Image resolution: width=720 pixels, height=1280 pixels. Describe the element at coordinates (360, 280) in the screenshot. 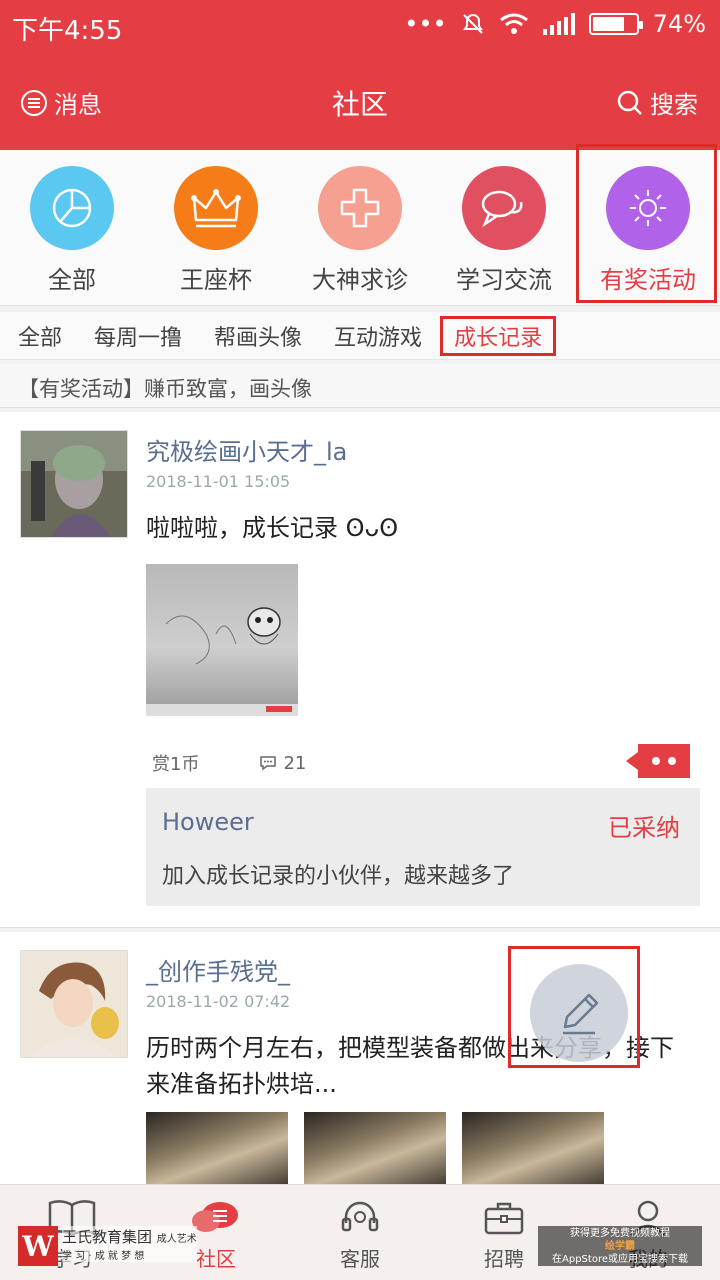

I see `category-label: 大神求诊` at that location.